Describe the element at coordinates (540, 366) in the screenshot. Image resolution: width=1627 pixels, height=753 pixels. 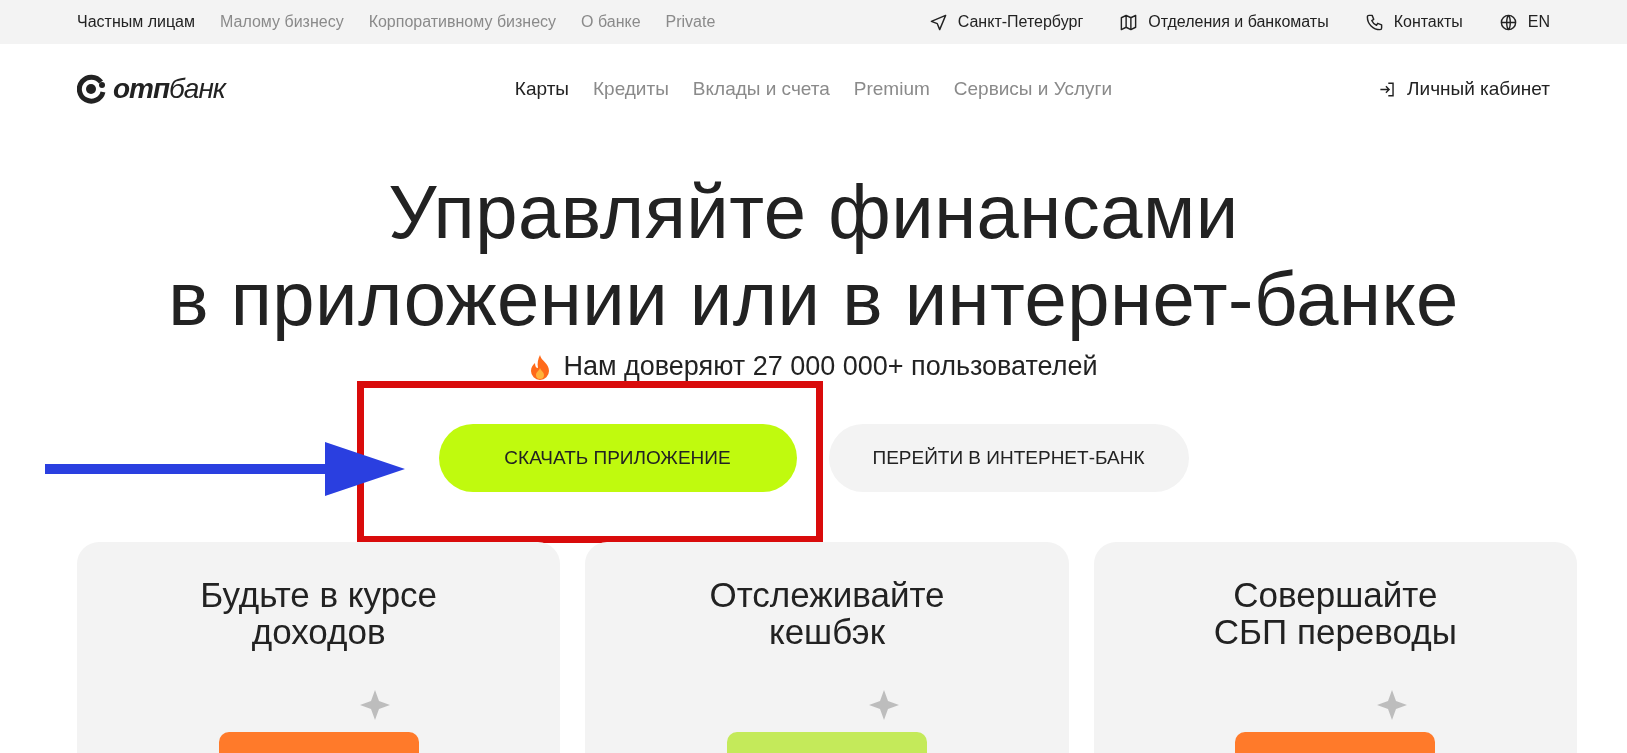
I see `flame-icon` at that location.